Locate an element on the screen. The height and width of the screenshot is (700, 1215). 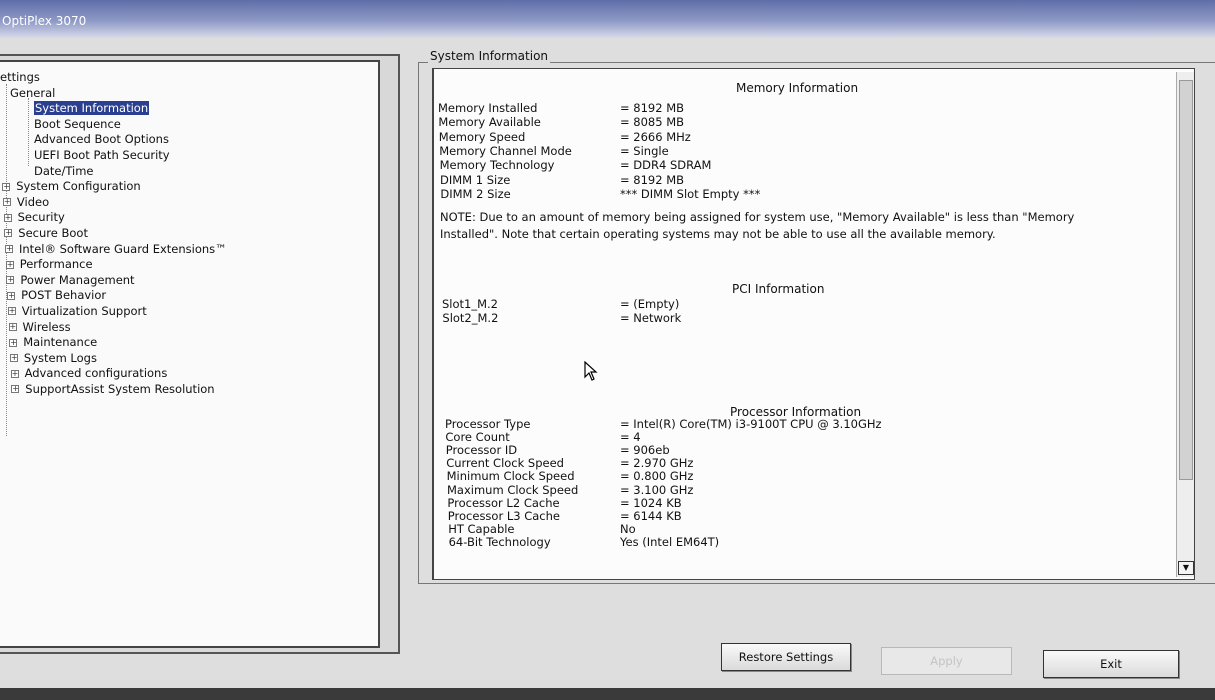
tree-item: + Video is located at coordinates (189, 203).